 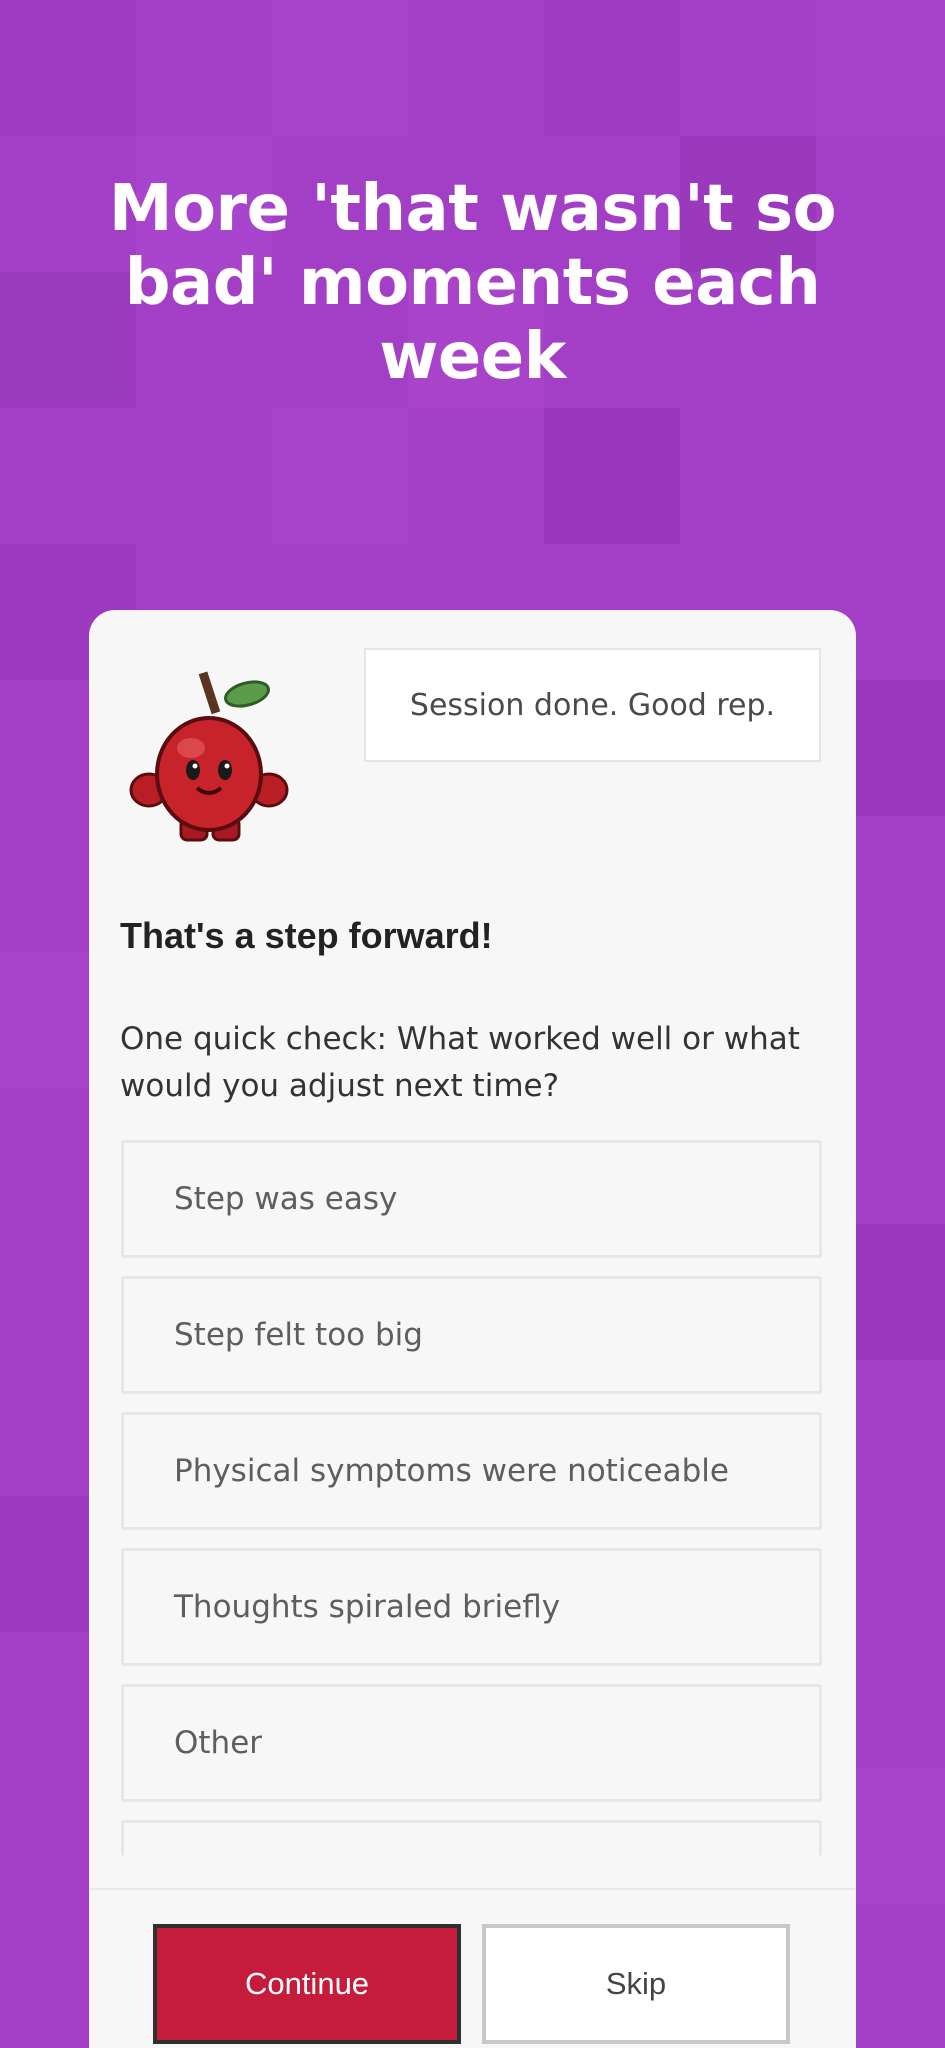 I want to click on option-other: Other, so click(x=471, y=1743).